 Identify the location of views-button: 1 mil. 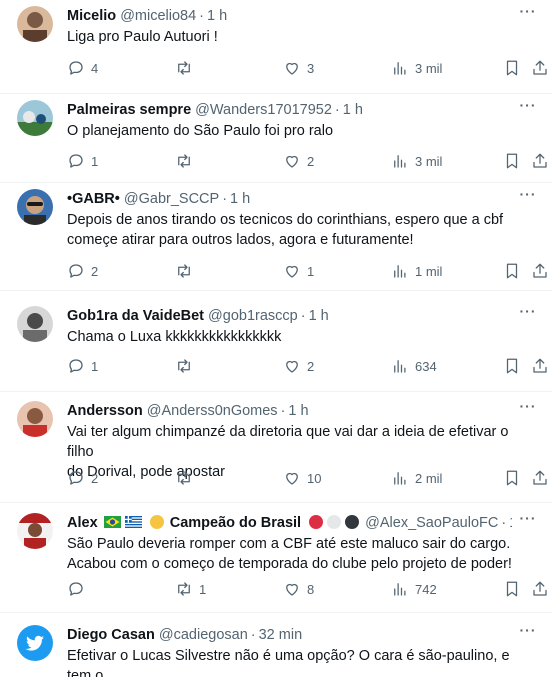
(416, 271).